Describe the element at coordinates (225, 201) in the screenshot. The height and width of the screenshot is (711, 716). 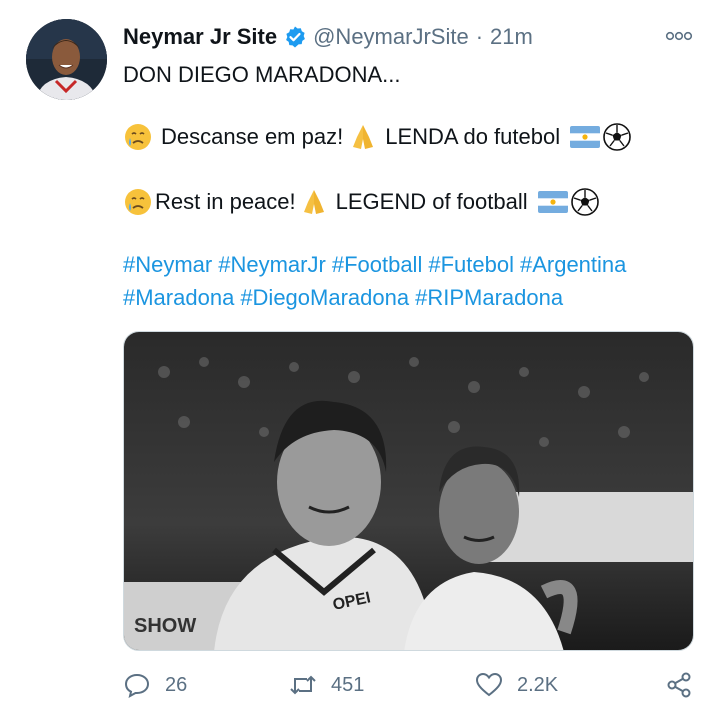
I see `rest-in-peace-text: Rest in peace!` at that location.